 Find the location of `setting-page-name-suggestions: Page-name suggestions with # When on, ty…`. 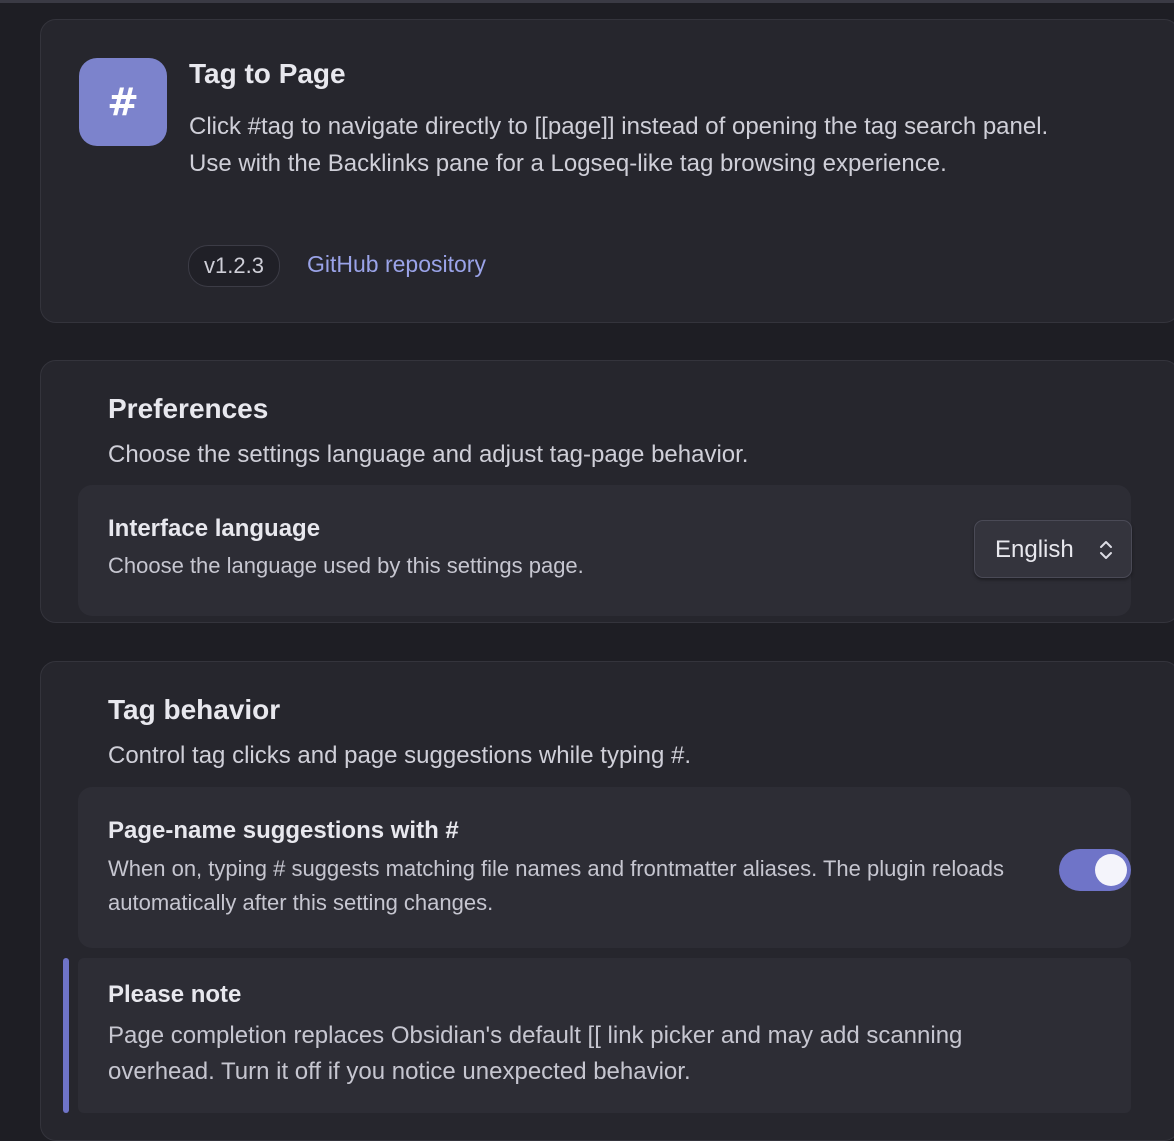

setting-page-name-suggestions: Page-name suggestions with # When on, ty… is located at coordinates (604, 867).